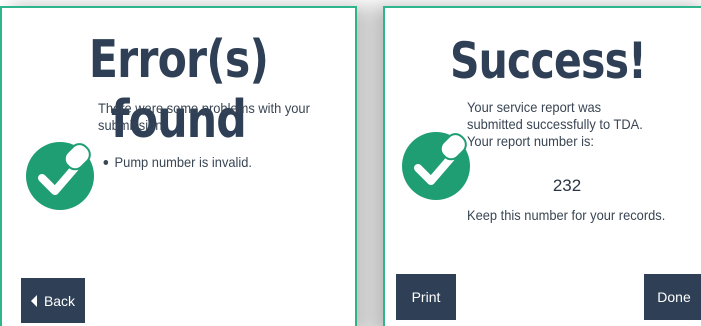 The image size is (701, 326). I want to click on success-title: Success!, so click(548, 61).